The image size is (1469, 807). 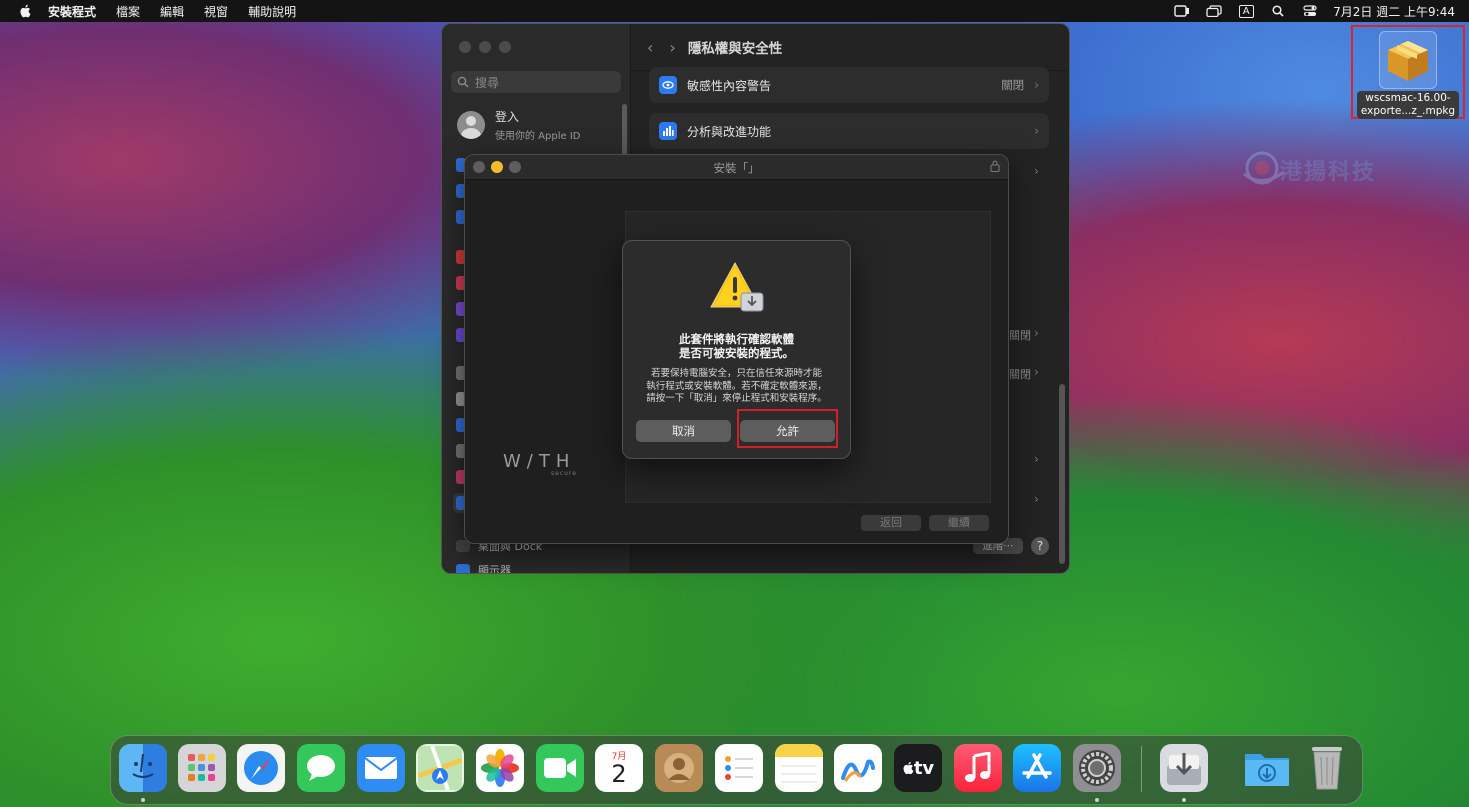 I want to click on alert-title-line2: 是否可被安裝的程式。, so click(x=736, y=353).